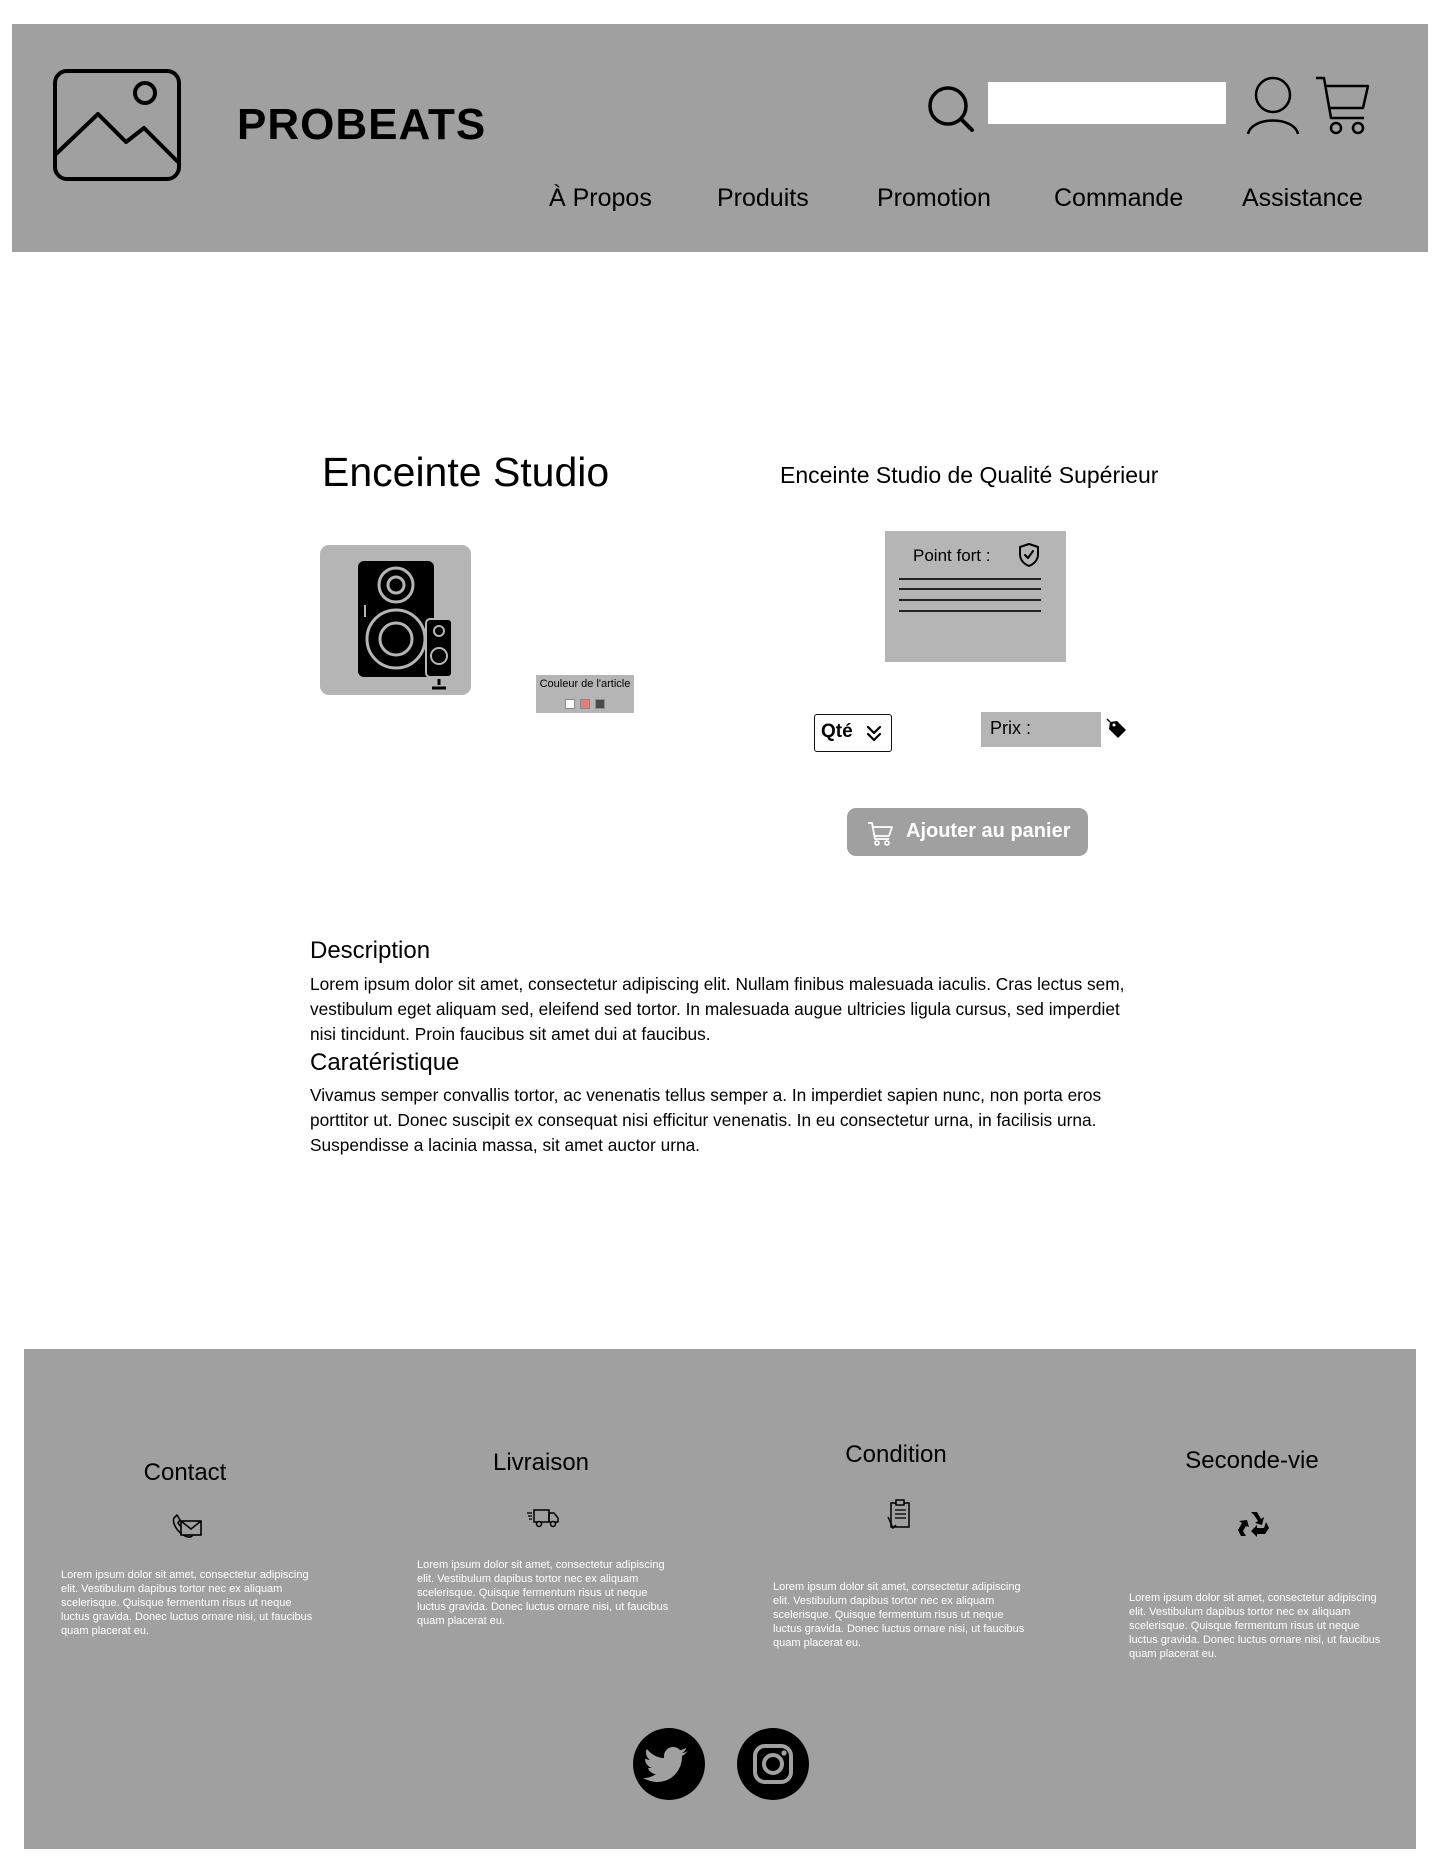 The image size is (1440, 1873). I want to click on nav-item-assistance: Assistance, so click(1302, 198).